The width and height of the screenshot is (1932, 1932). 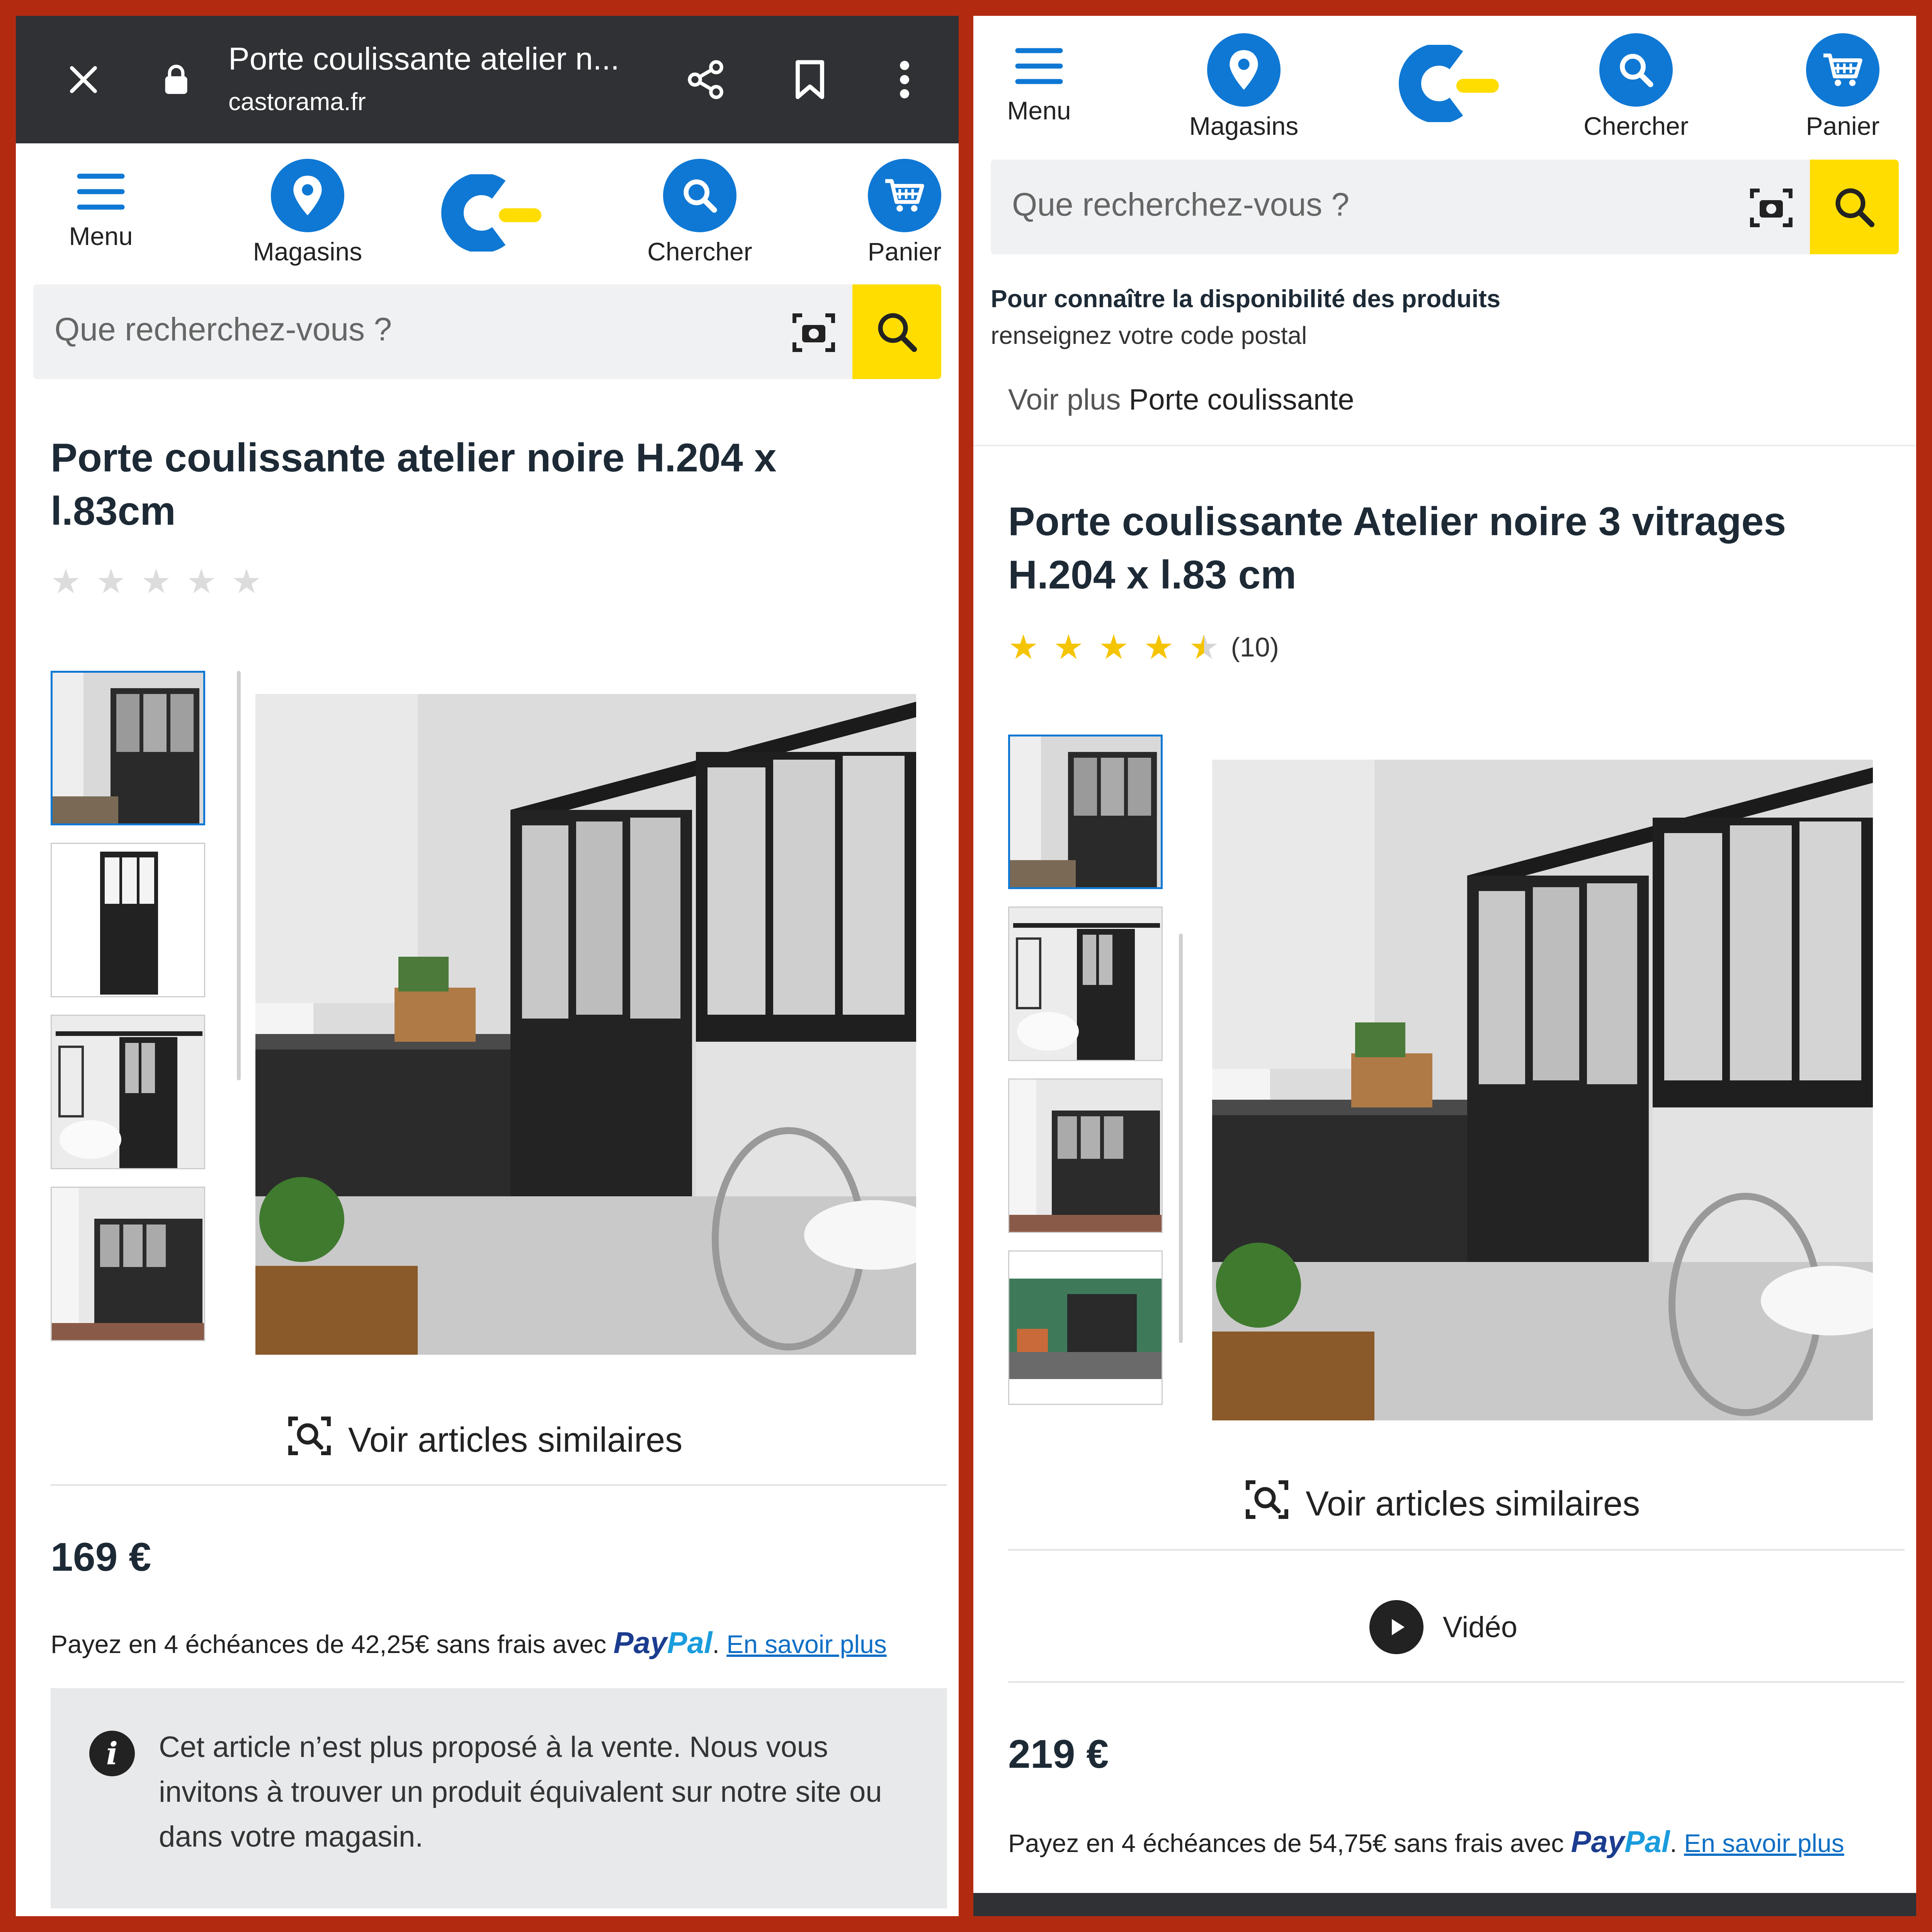 I want to click on share-icon, so click(x=706, y=80).